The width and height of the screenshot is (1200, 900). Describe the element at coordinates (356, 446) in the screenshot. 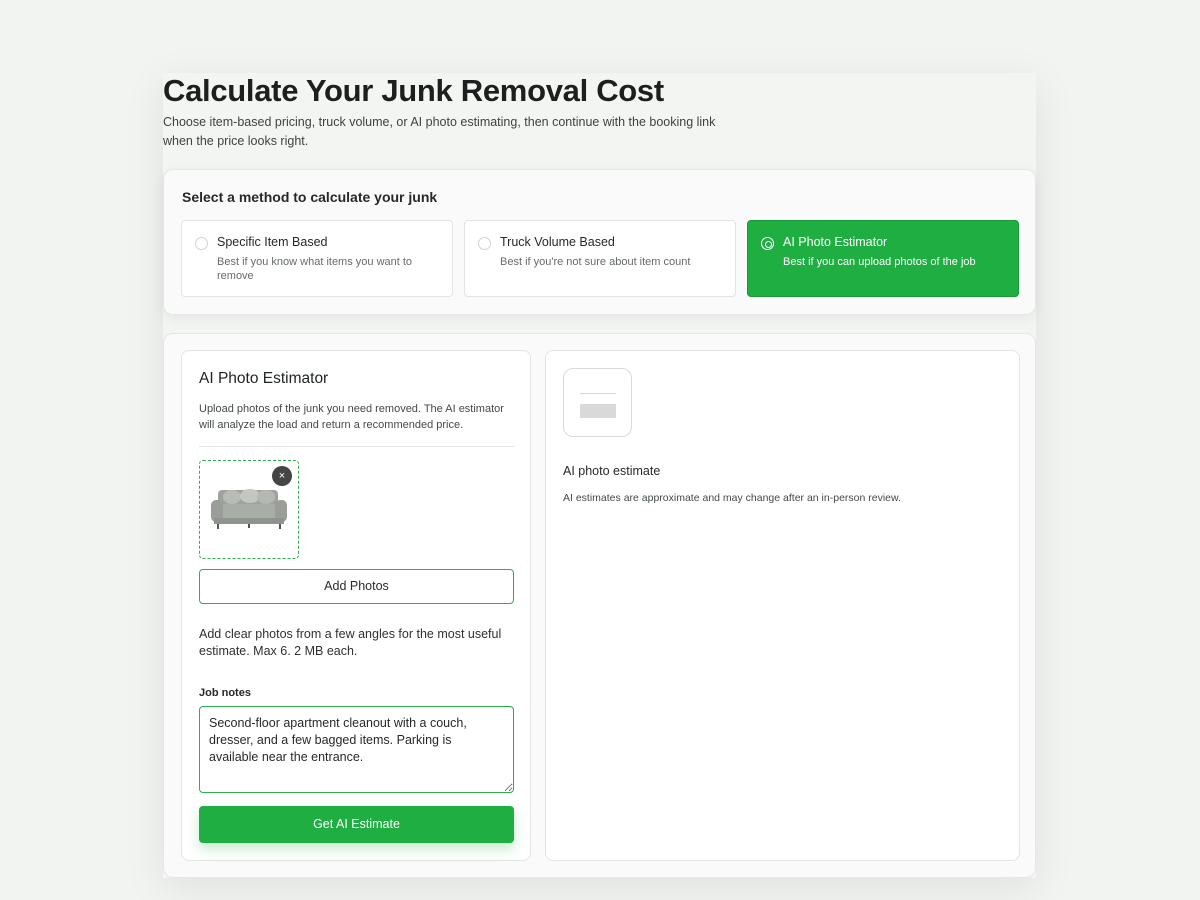

I see `divider` at that location.